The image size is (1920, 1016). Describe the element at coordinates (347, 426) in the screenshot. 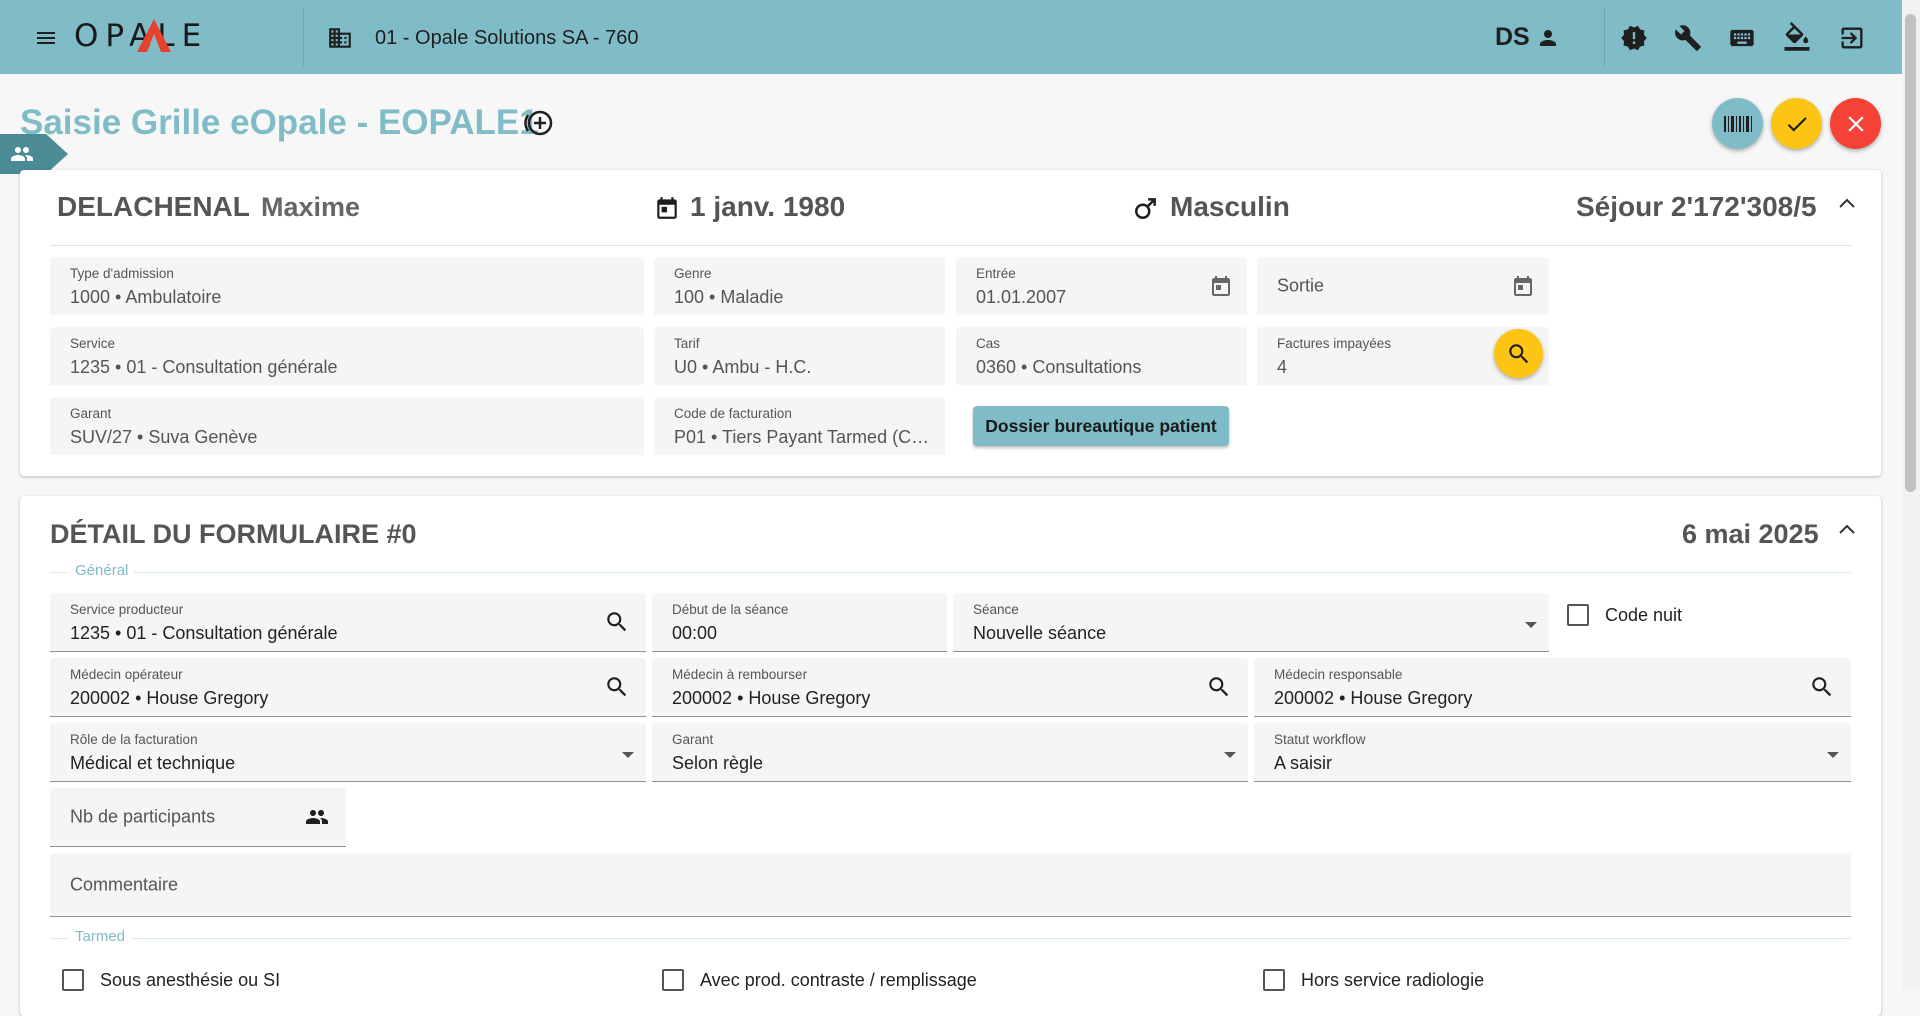

I see `garant-field: Garant SUV/27 • Suva Genève` at that location.